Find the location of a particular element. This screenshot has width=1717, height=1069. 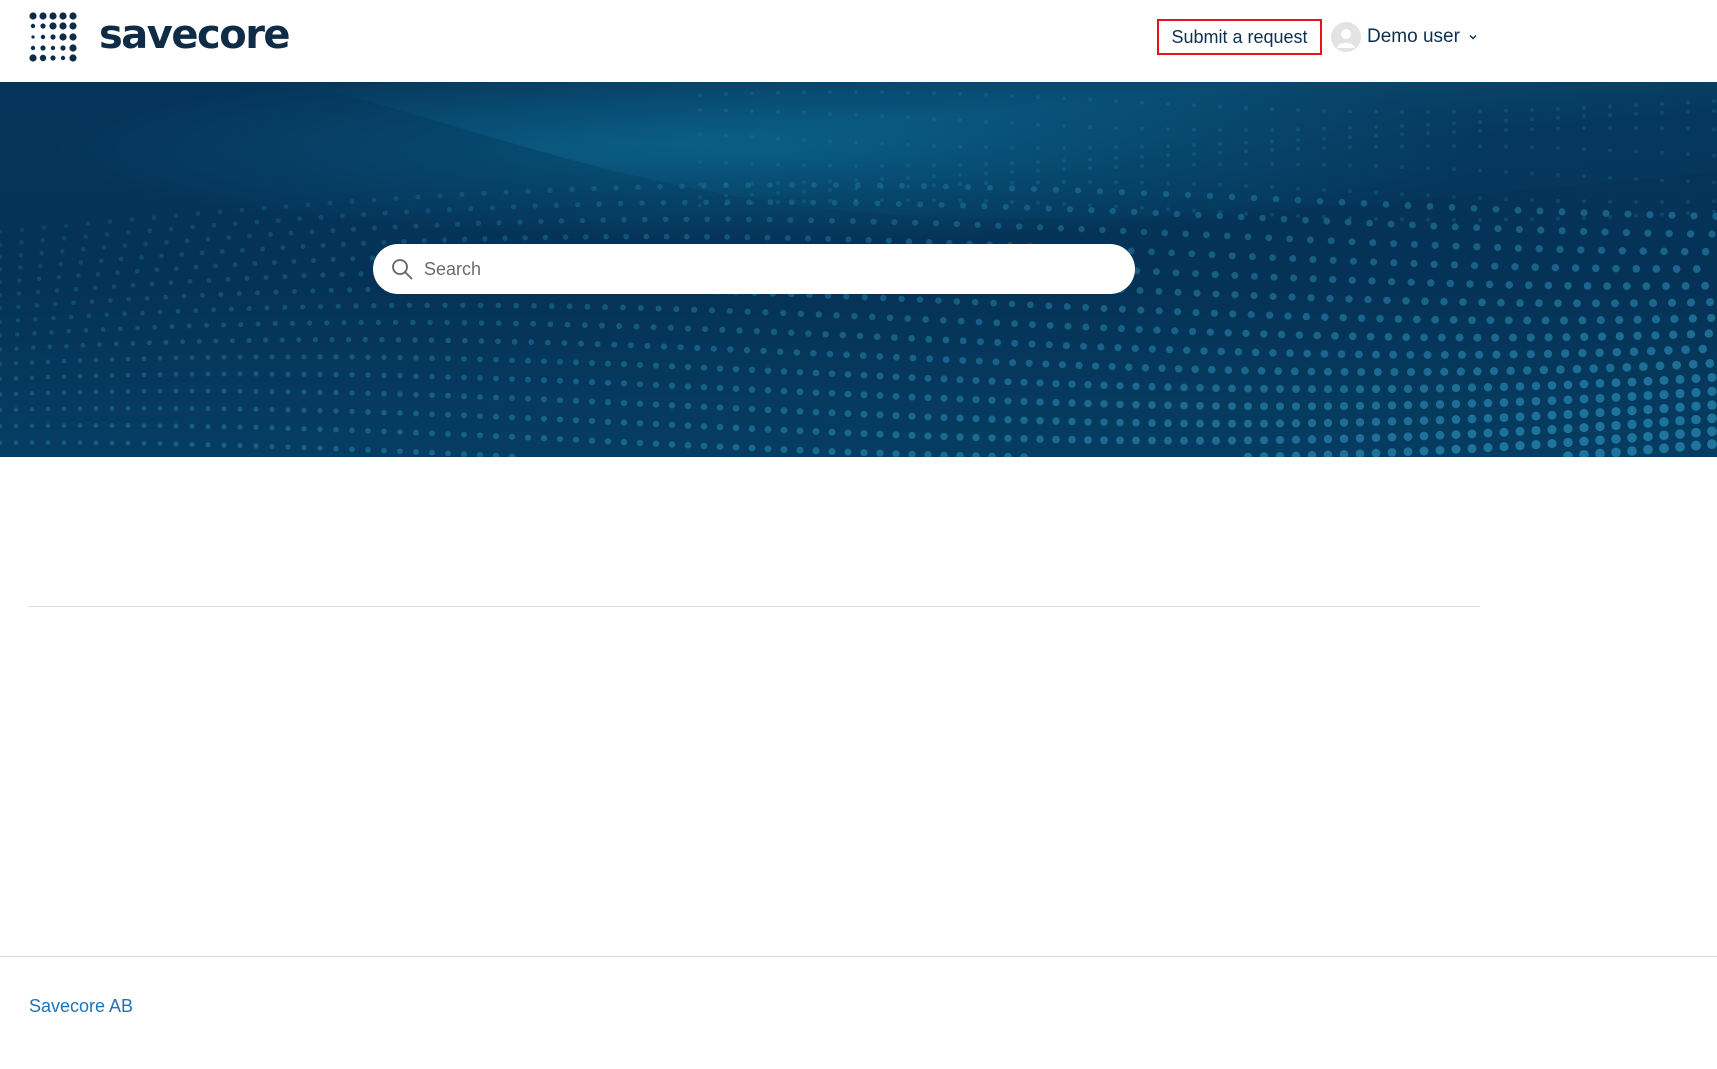

dot-grid-logo-icon is located at coordinates (53, 37).